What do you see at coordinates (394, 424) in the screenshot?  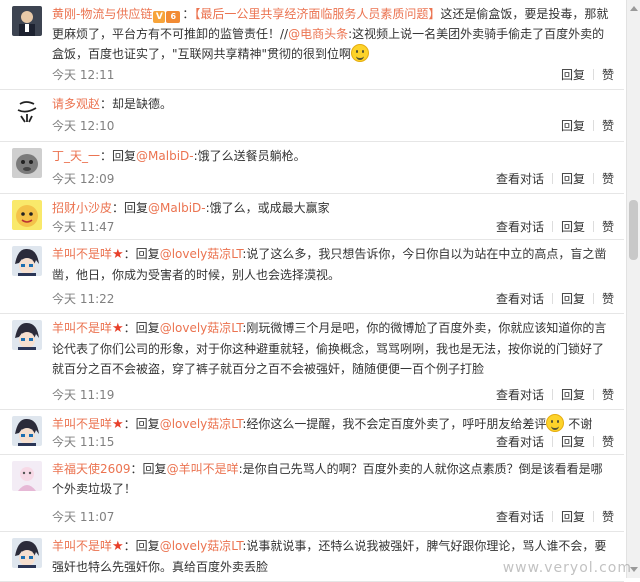 I see `comment-content: :经你这么一提醒，我不会定百度外卖了，呼吁朋友给差评` at bounding box center [394, 424].